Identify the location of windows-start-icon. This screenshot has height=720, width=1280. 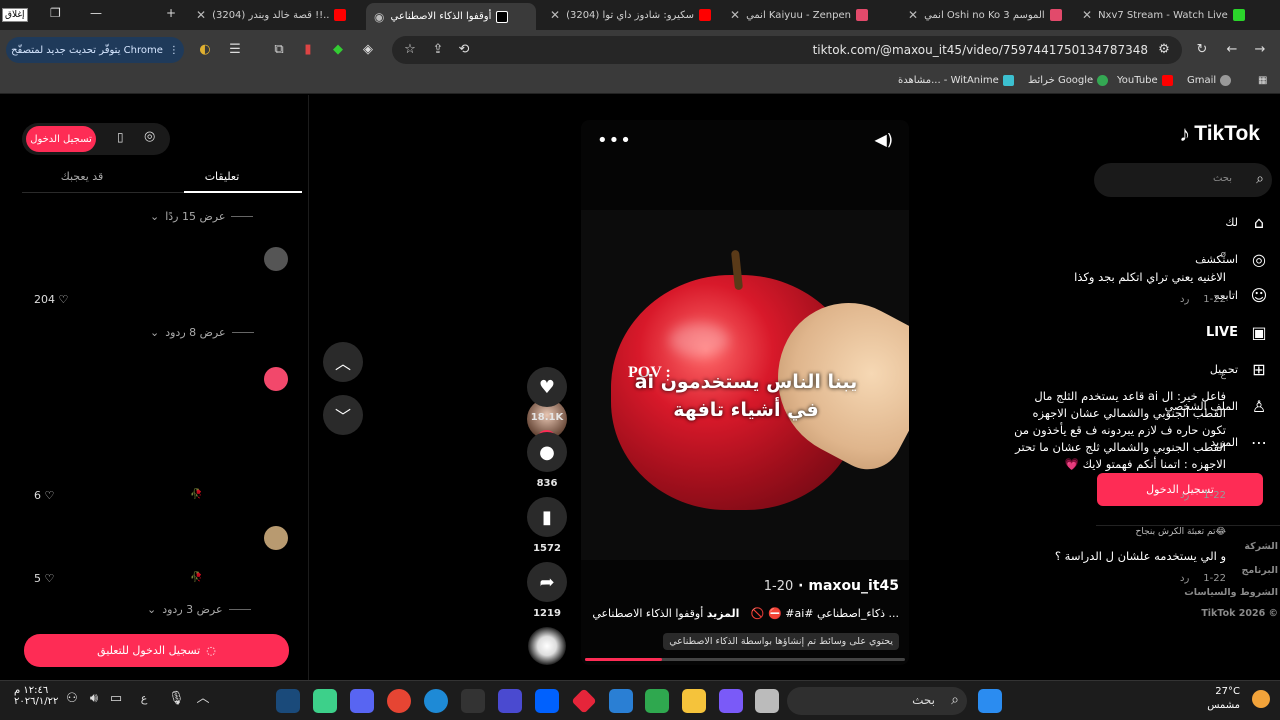
(990, 701).